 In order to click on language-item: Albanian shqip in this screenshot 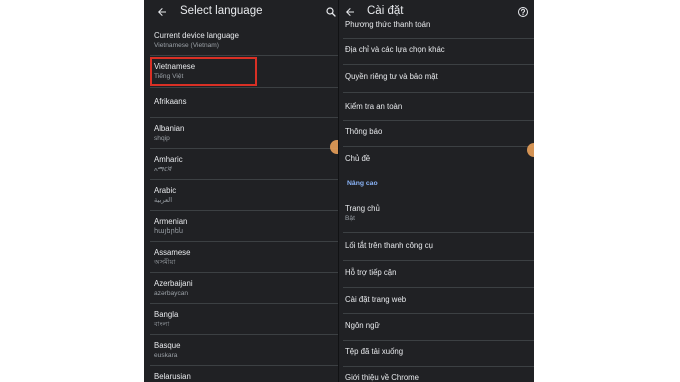, I will do `click(246, 133)`.